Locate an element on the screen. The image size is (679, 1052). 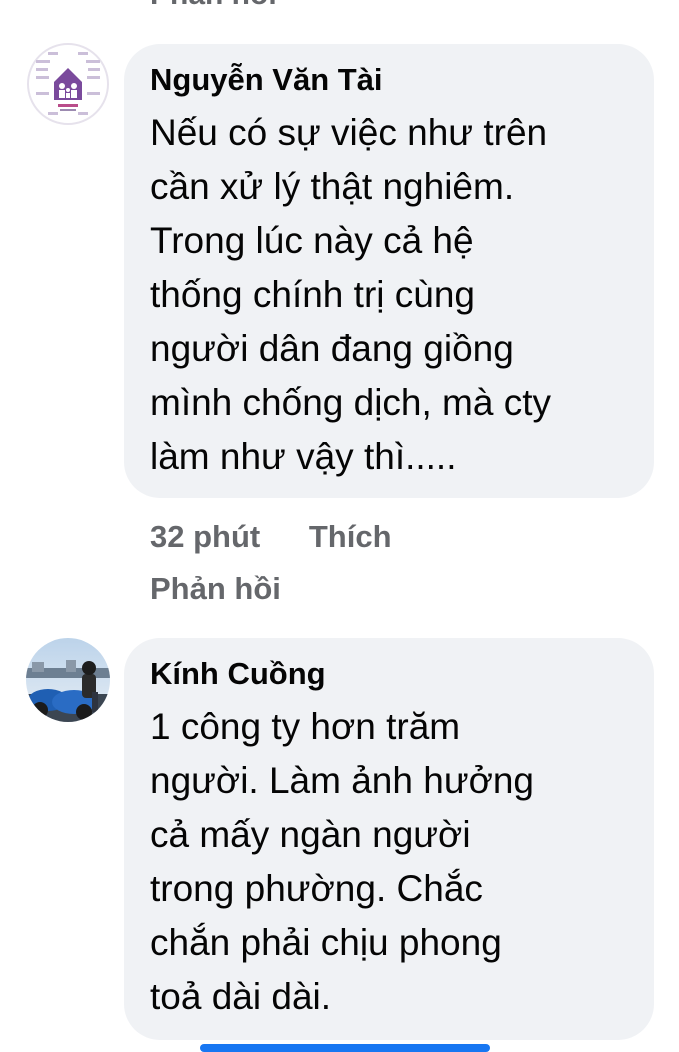
motorcycle-photo-icon is located at coordinates (68, 680).